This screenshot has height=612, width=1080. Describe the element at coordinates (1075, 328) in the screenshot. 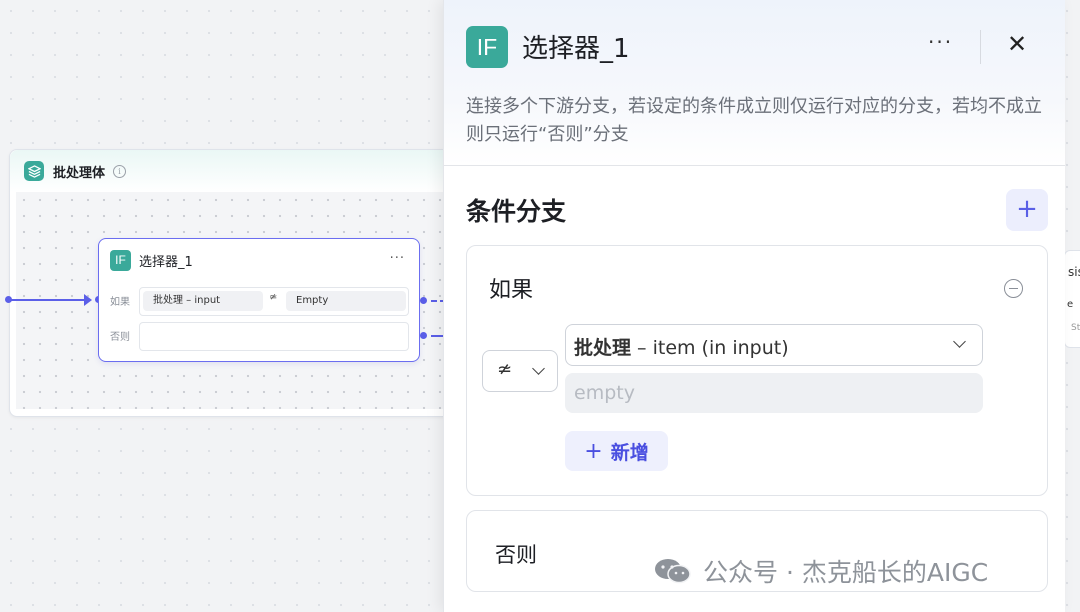

I see `partial-node-text: St` at that location.